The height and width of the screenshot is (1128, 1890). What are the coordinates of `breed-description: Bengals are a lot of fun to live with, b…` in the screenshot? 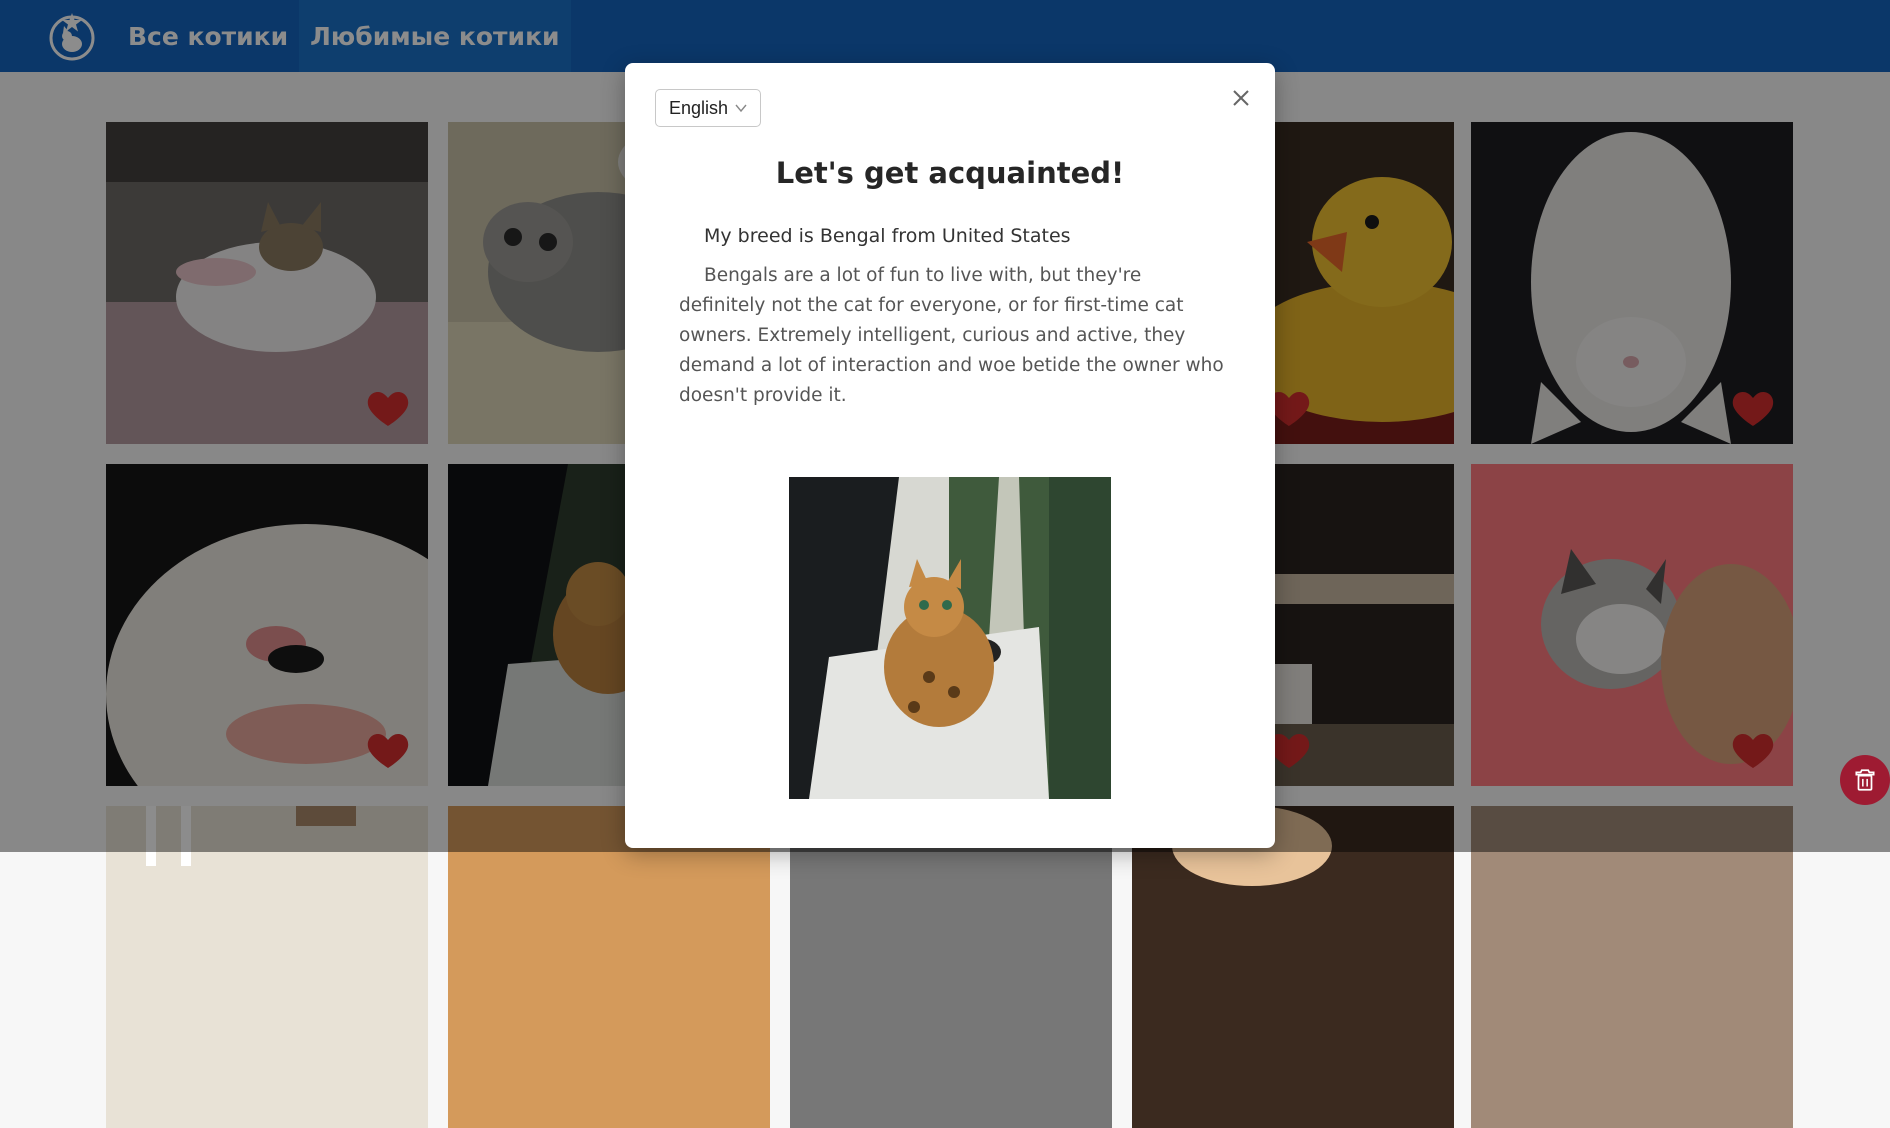 It's located at (951, 335).